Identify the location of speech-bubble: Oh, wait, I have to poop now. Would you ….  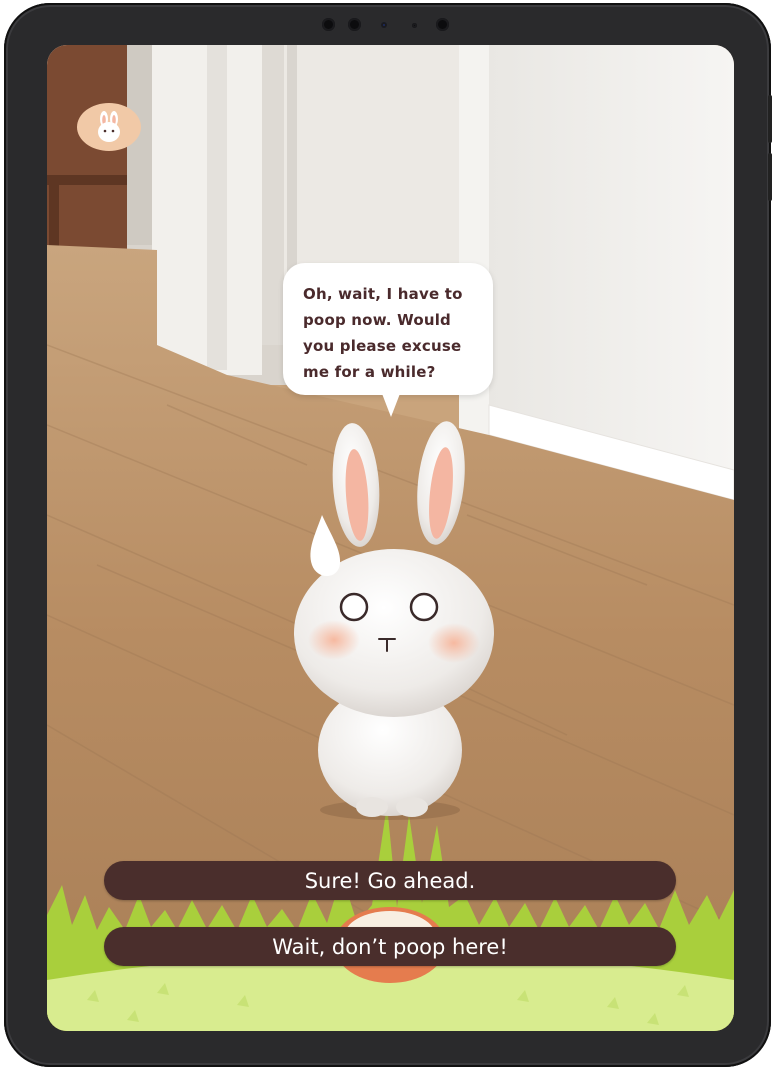
(388, 329).